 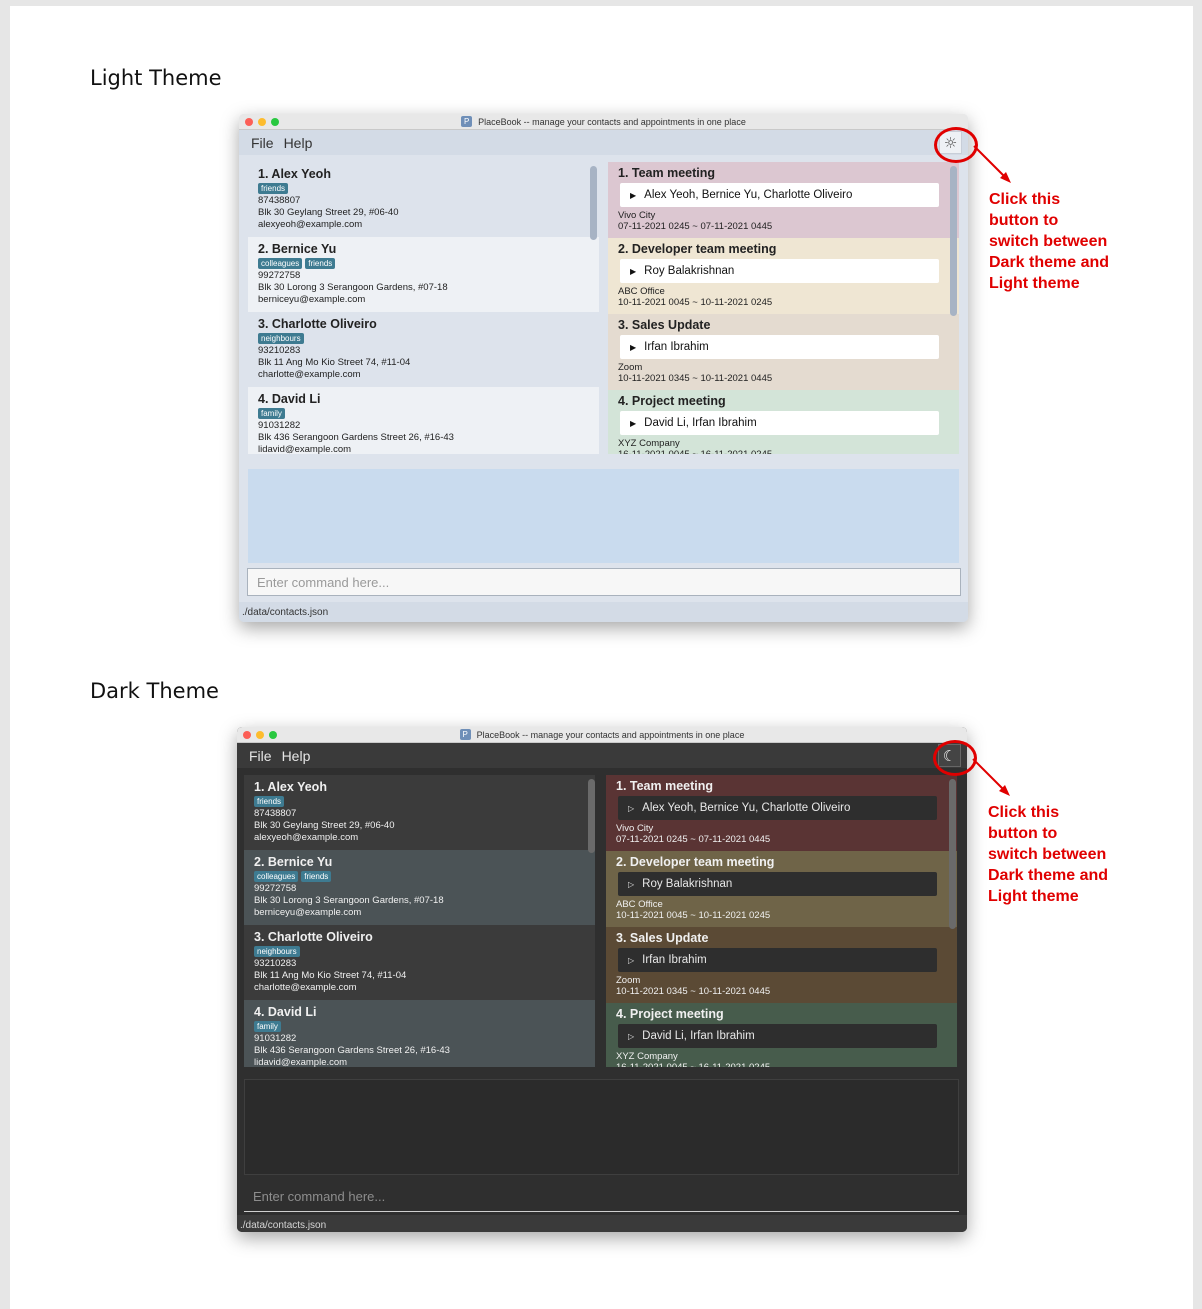 What do you see at coordinates (676, 347) in the screenshot?
I see `attendee-names: Irfan Ibrahim` at bounding box center [676, 347].